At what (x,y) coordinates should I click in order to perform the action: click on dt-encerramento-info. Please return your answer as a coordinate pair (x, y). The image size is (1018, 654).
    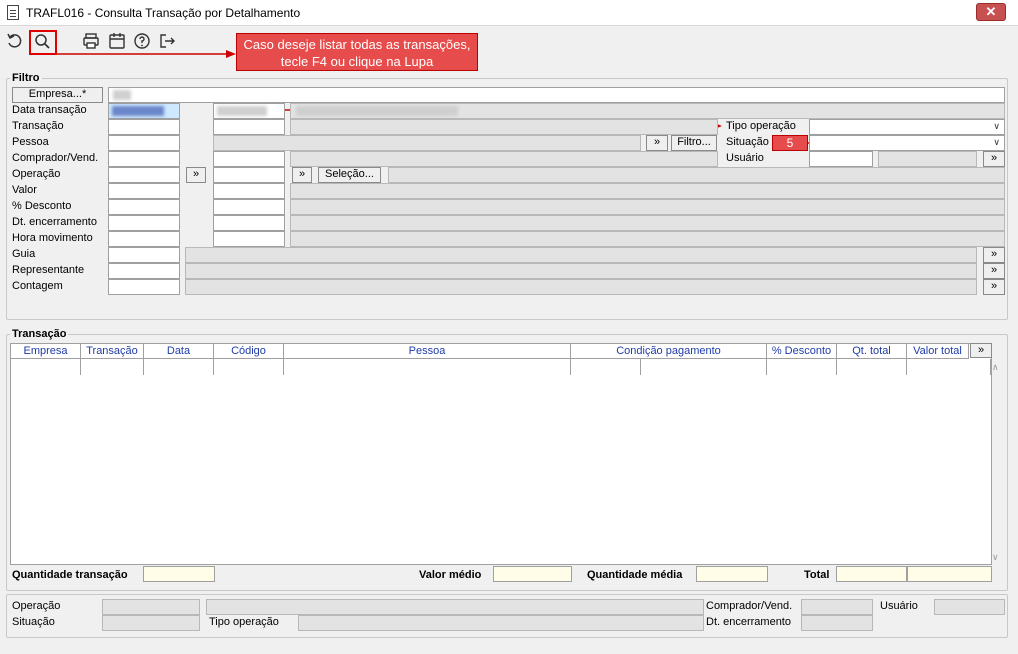
    Looking at the image, I should click on (647, 223).